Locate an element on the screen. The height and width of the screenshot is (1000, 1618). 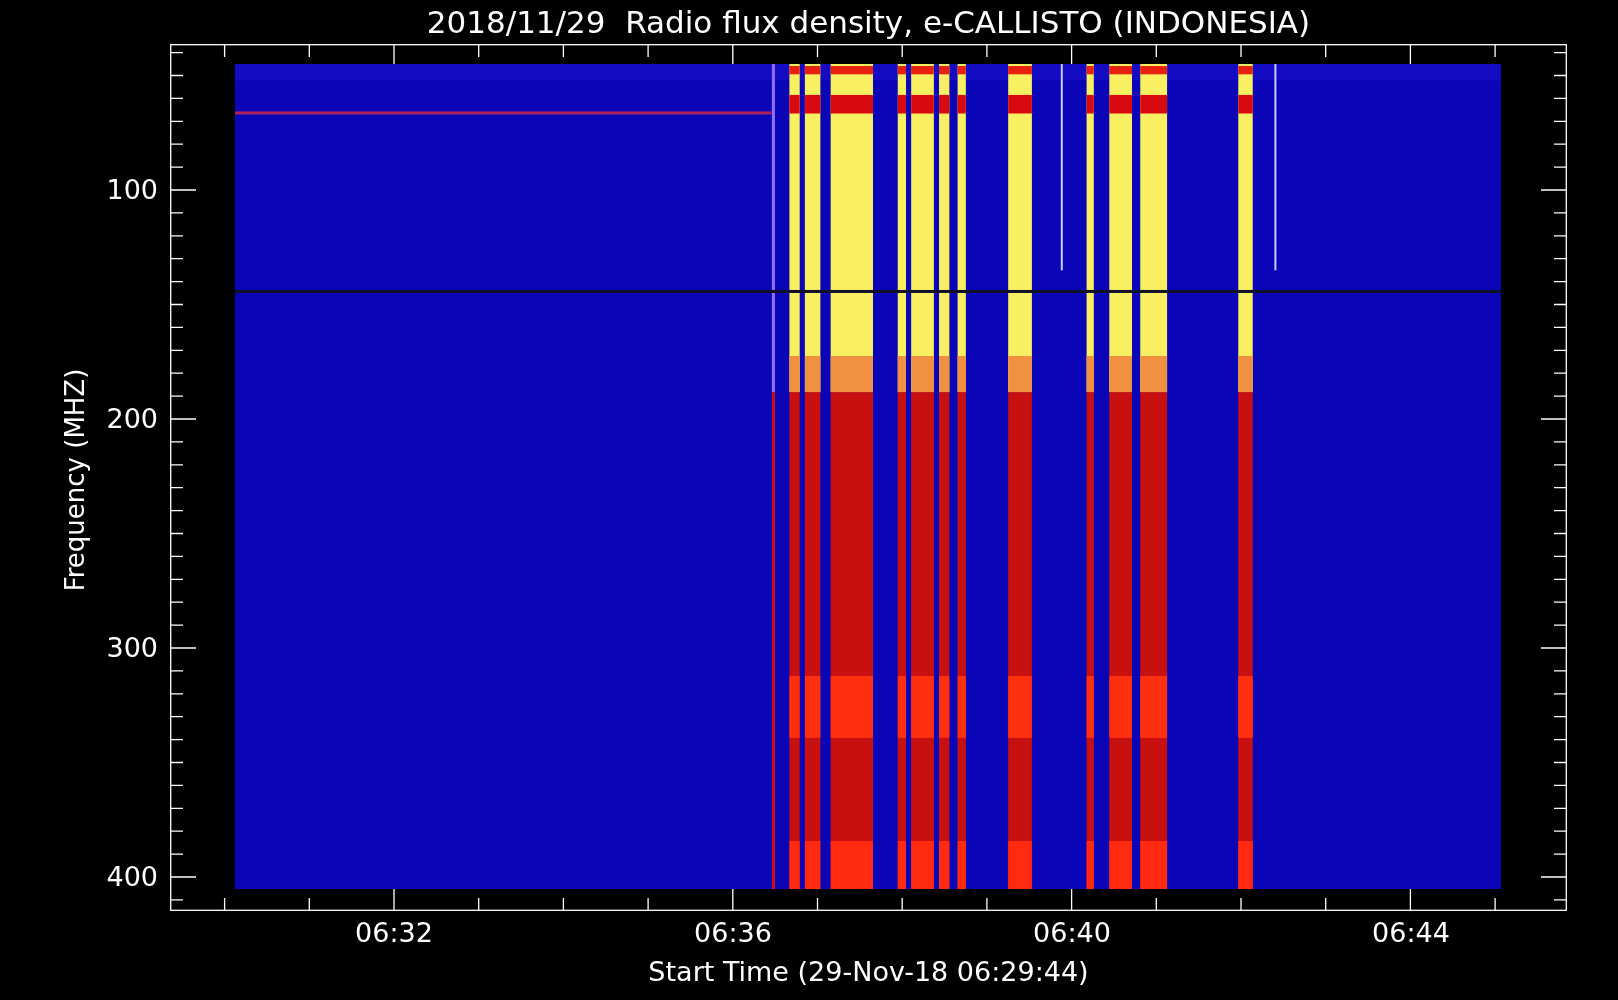
x-tick-label: 06:36 is located at coordinates (733, 933).